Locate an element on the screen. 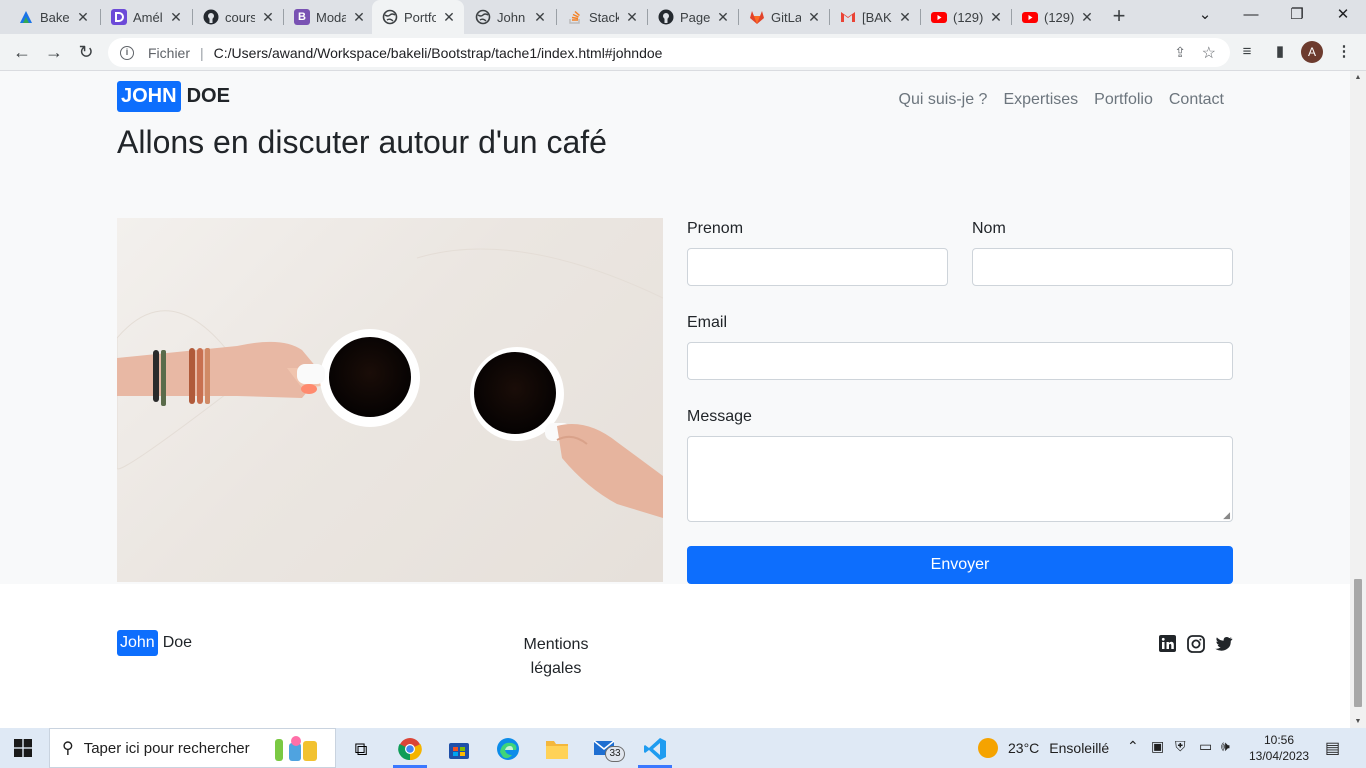 The height and width of the screenshot is (768, 1366). gmail-icon is located at coordinates (848, 17).